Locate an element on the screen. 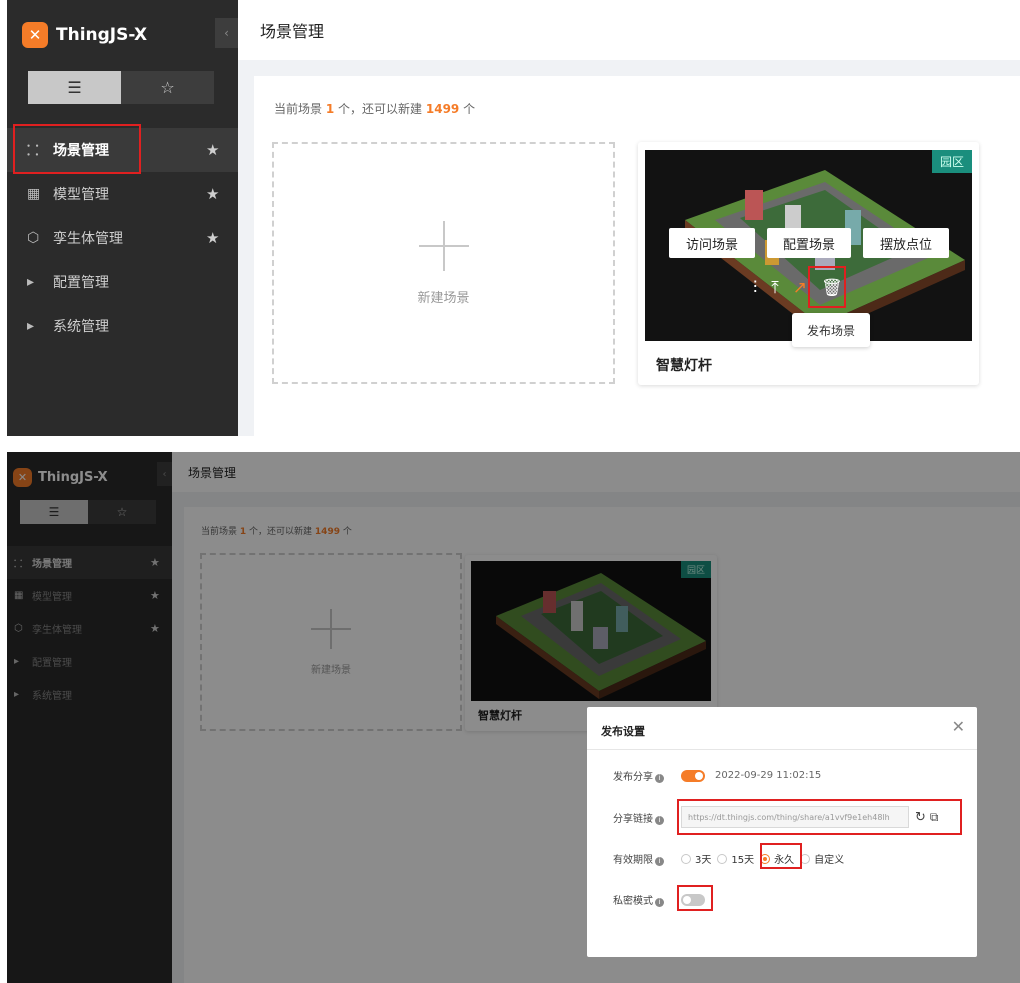  radio-label: 自定义 is located at coordinates (829, 860).